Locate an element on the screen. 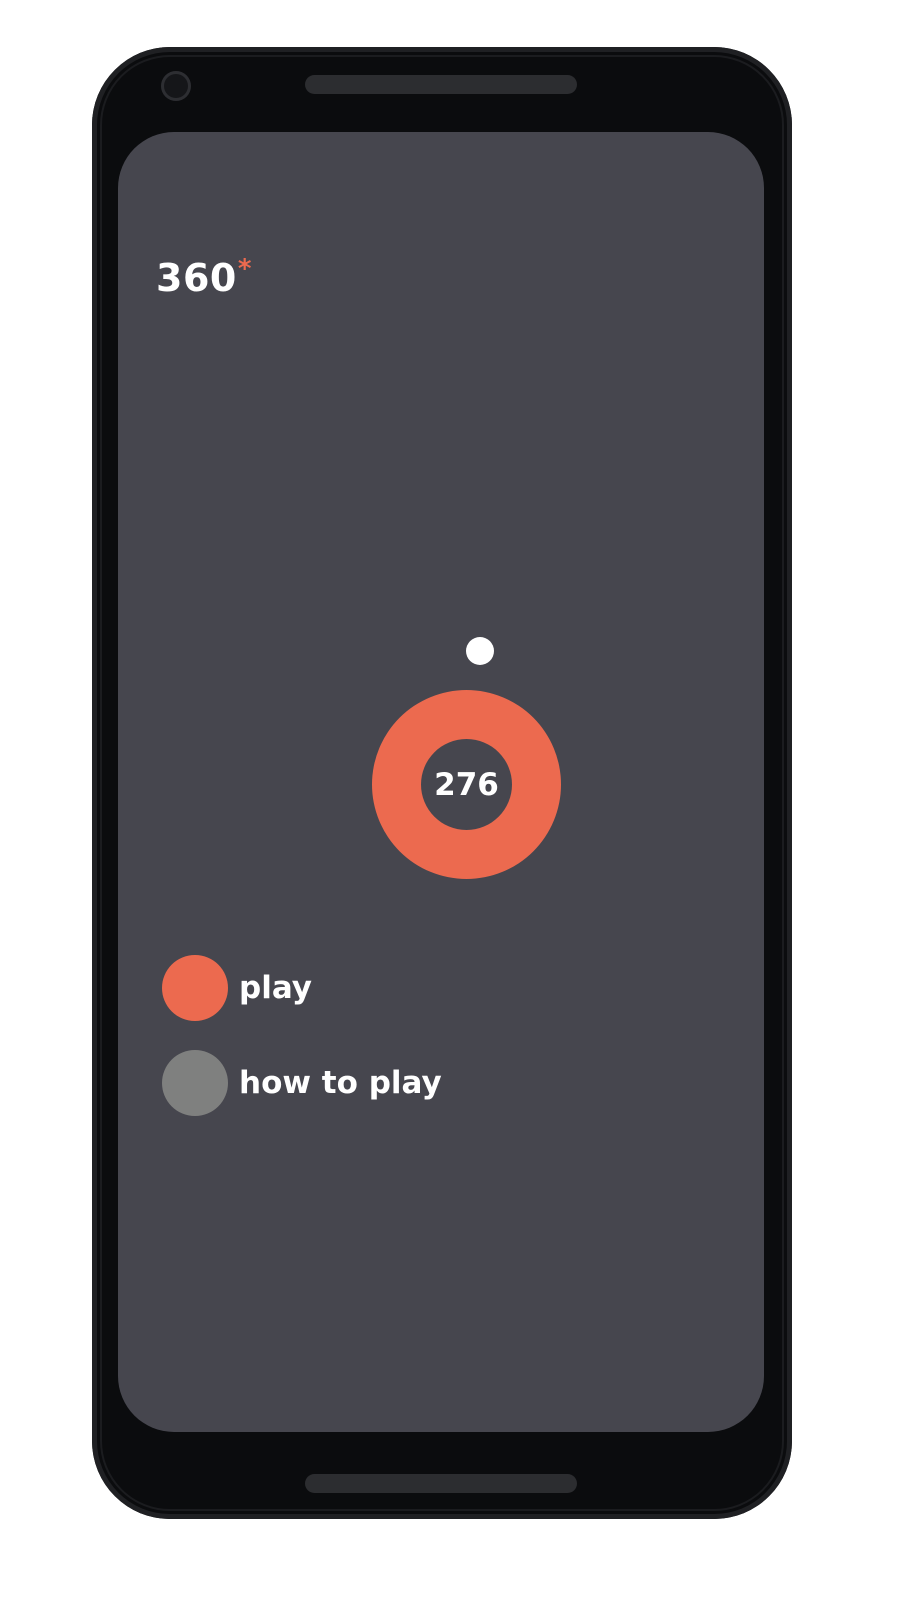 This screenshot has height=1601, width=901. play-circle-icon is located at coordinates (195, 988).